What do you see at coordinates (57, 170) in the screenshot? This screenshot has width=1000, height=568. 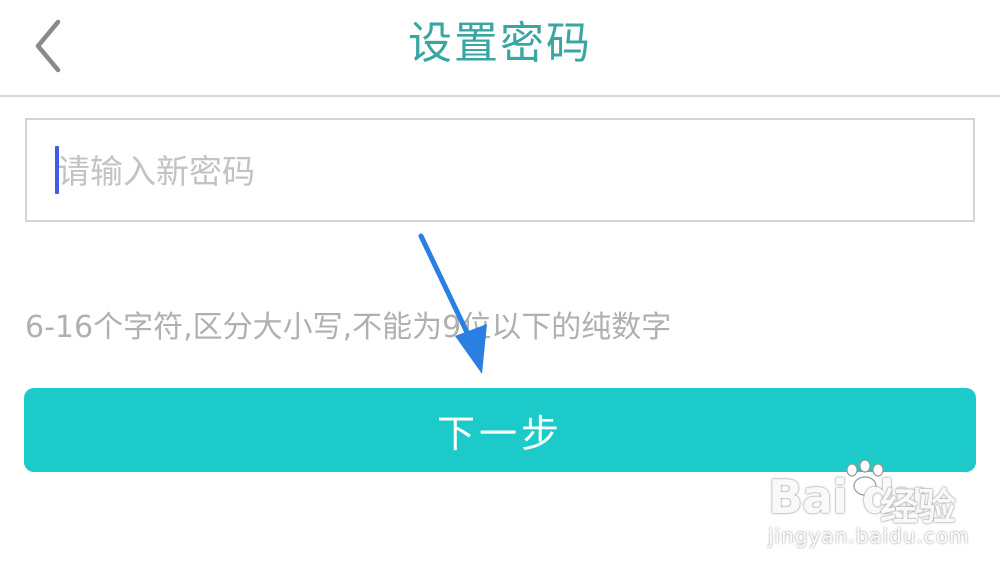 I see `text-caret` at bounding box center [57, 170].